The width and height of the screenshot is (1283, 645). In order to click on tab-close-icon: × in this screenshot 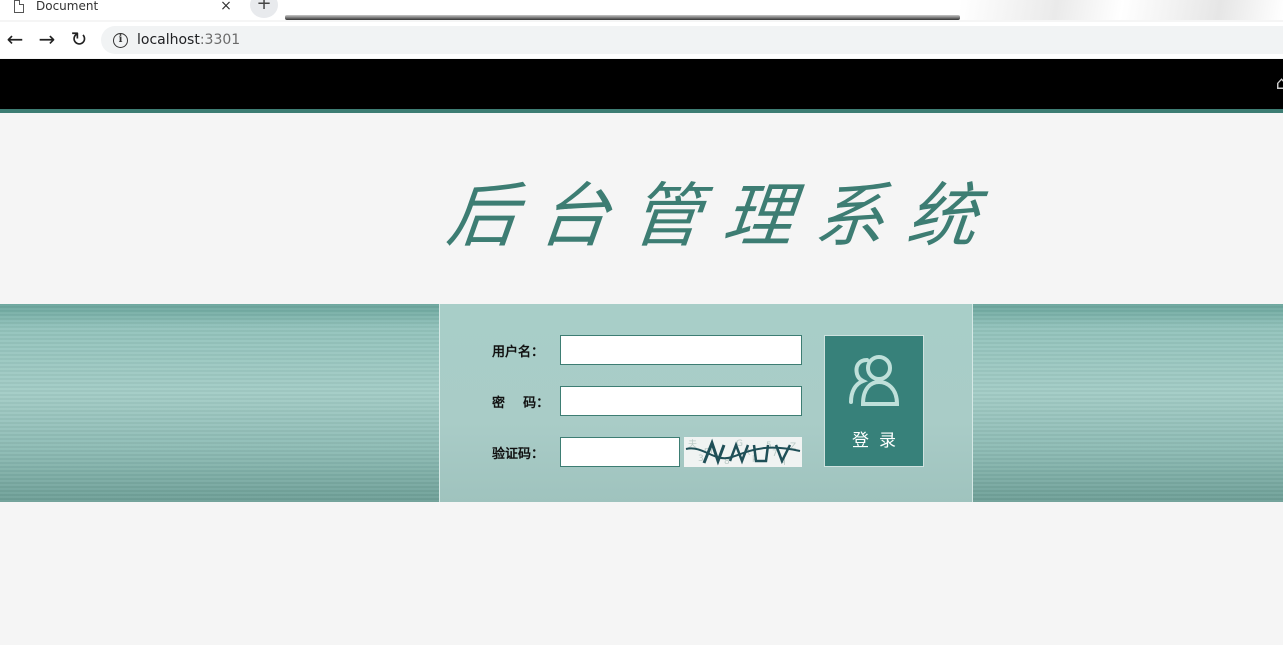, I will do `click(226, 7)`.